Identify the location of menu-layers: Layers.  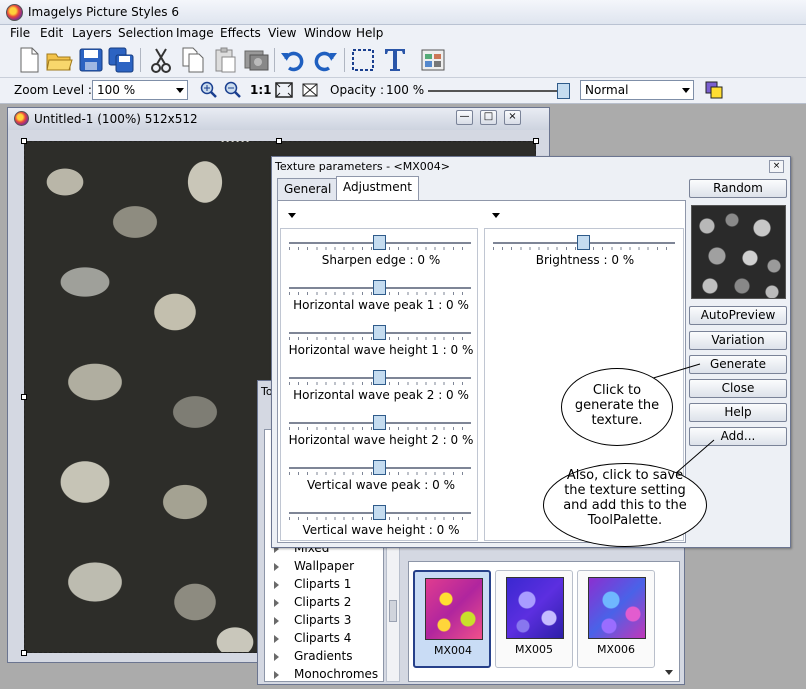
(92, 33).